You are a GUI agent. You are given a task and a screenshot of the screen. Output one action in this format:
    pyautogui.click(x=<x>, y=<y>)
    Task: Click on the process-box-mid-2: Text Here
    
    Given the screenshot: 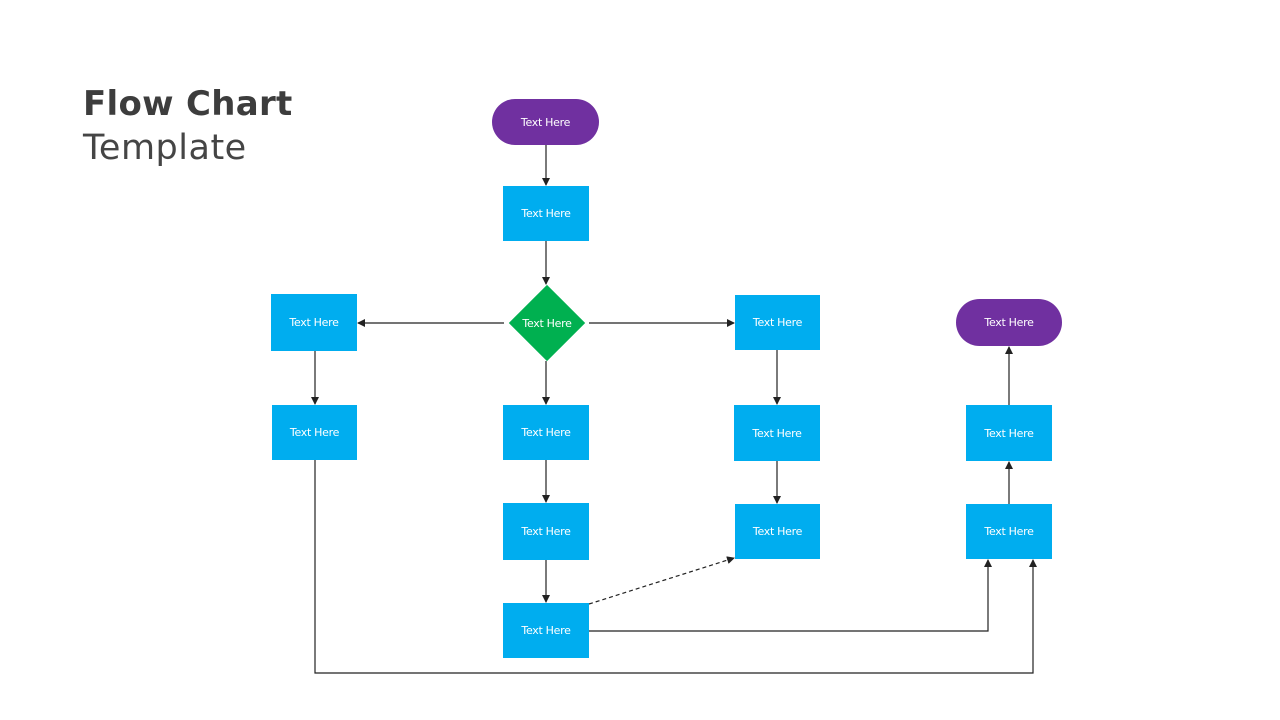 What is the action you would take?
    pyautogui.click(x=546, y=531)
    